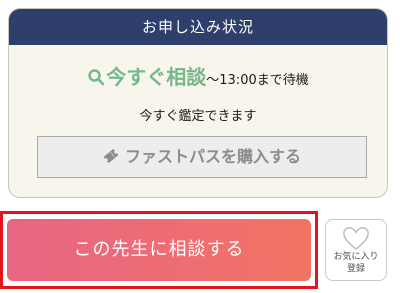  What do you see at coordinates (198, 116) in the screenshot?
I see `status-message: 今すぐ鑑定できます` at bounding box center [198, 116].